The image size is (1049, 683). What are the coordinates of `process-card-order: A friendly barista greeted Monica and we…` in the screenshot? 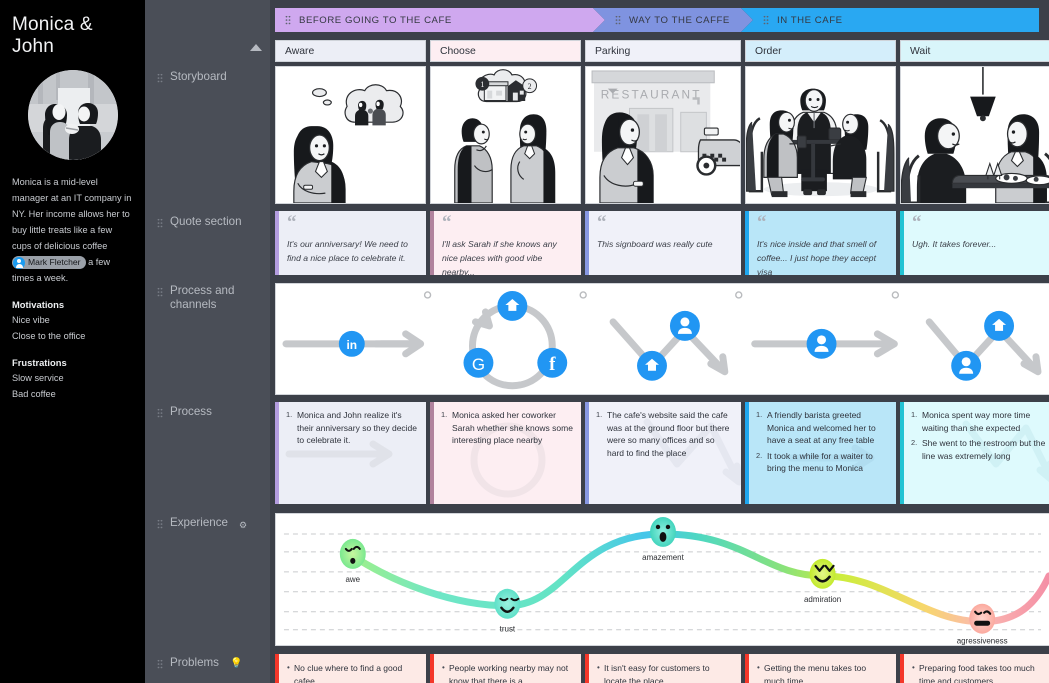 It's located at (820, 453).